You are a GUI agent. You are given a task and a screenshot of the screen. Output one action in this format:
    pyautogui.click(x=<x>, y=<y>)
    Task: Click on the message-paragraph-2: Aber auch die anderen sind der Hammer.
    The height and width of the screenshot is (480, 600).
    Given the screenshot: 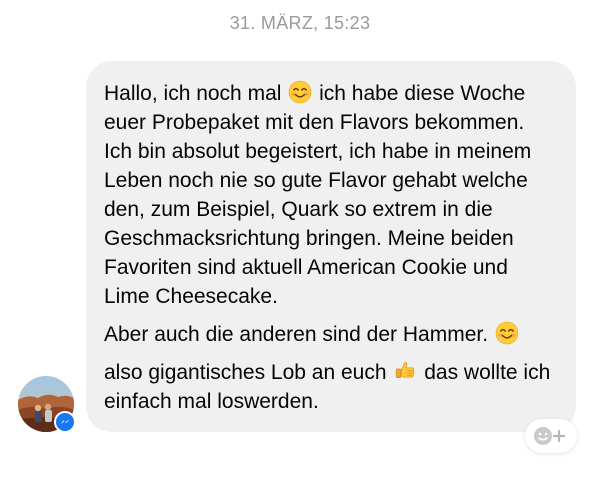 What is the action you would take?
    pyautogui.click(x=331, y=334)
    